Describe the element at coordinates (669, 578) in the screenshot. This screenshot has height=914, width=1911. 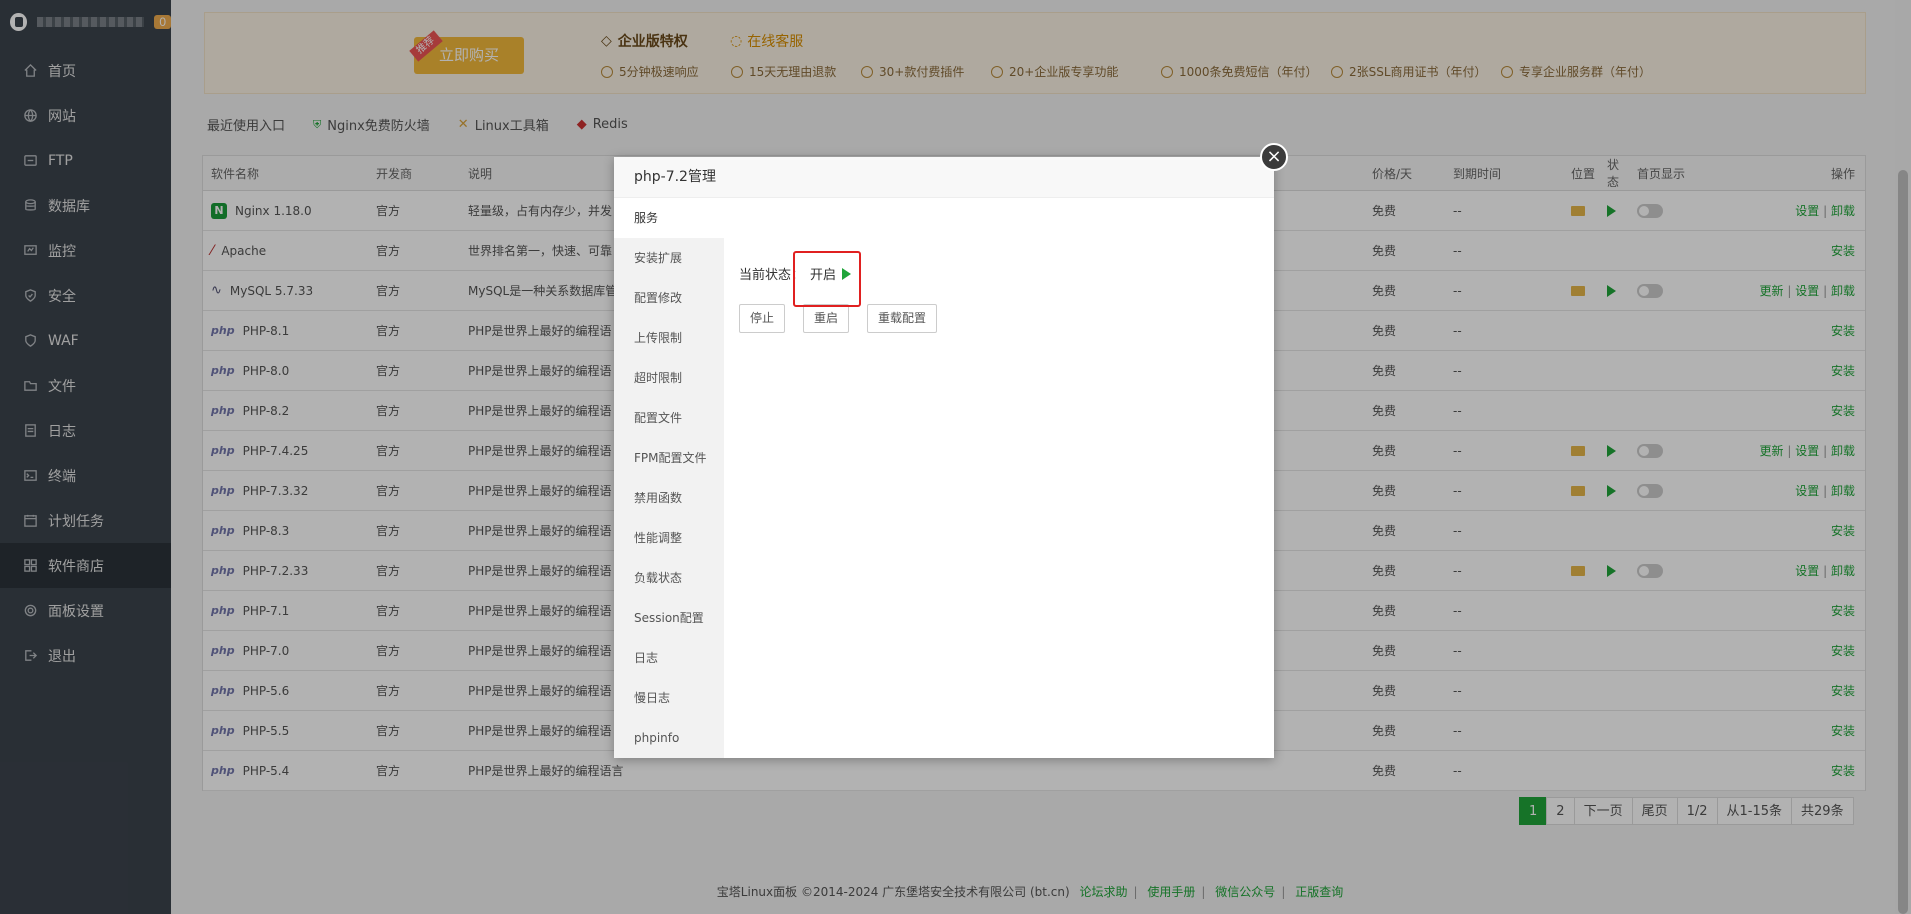
I see `dialog-menu-item: 负载状态` at that location.